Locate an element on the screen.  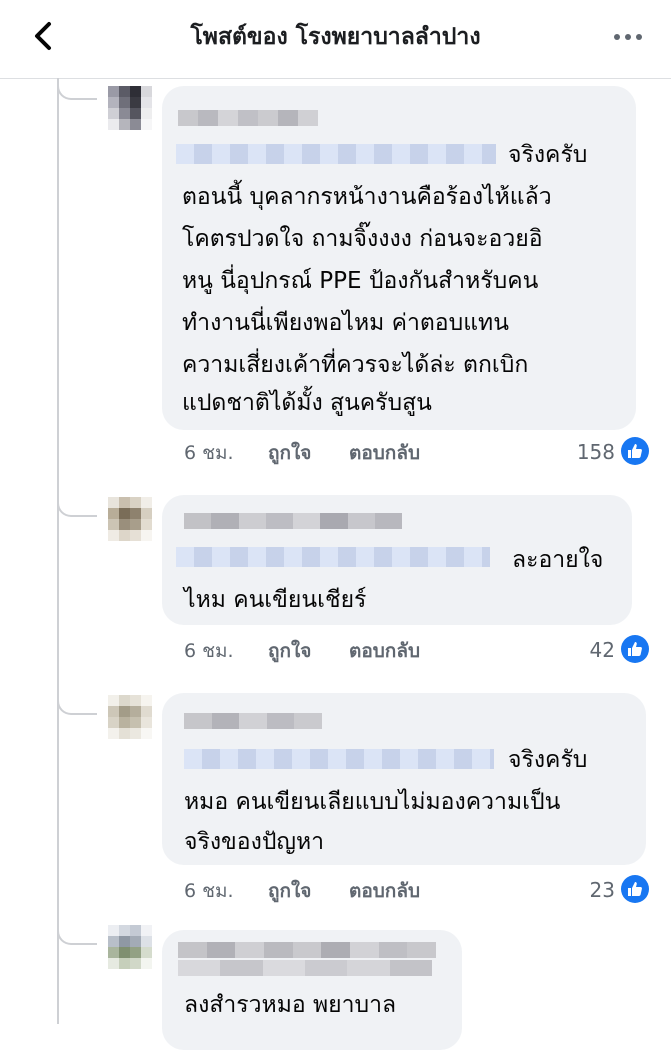
chevron-left-icon is located at coordinates (43, 36).